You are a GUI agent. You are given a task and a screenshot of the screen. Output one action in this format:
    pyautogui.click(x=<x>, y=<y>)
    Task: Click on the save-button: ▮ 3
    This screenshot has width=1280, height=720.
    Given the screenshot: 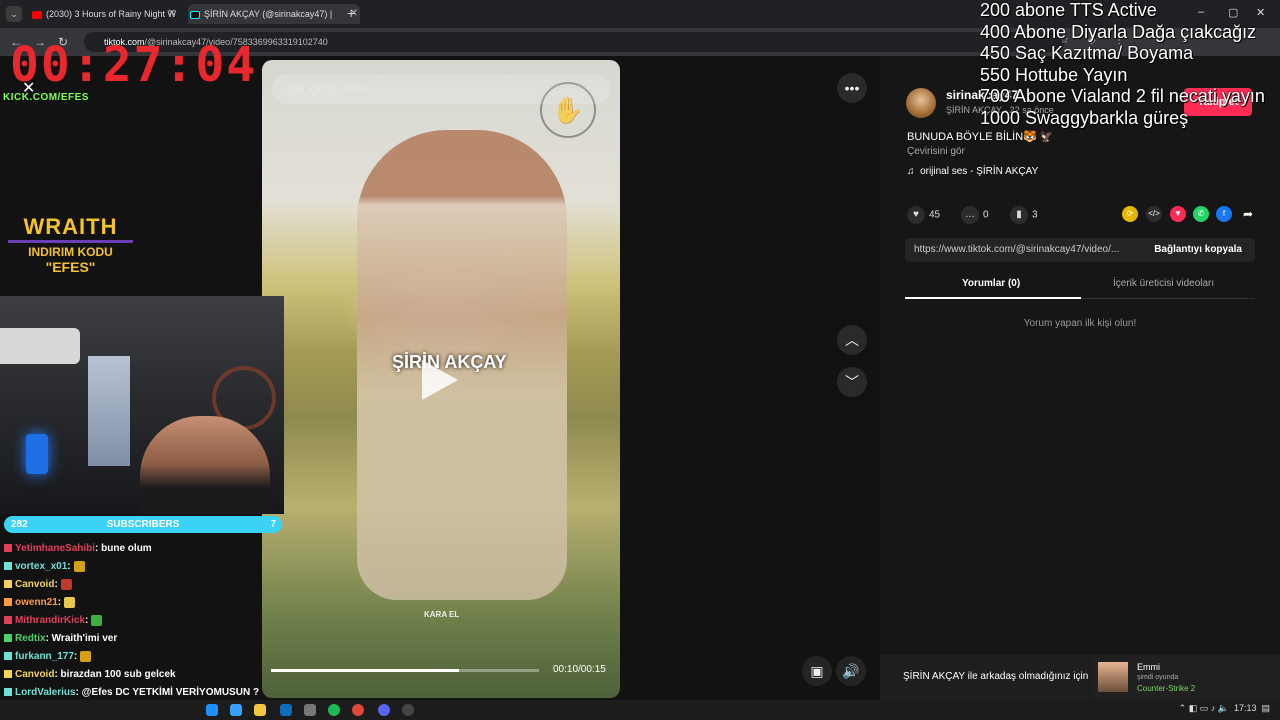 What is the action you would take?
    pyautogui.click(x=1024, y=215)
    